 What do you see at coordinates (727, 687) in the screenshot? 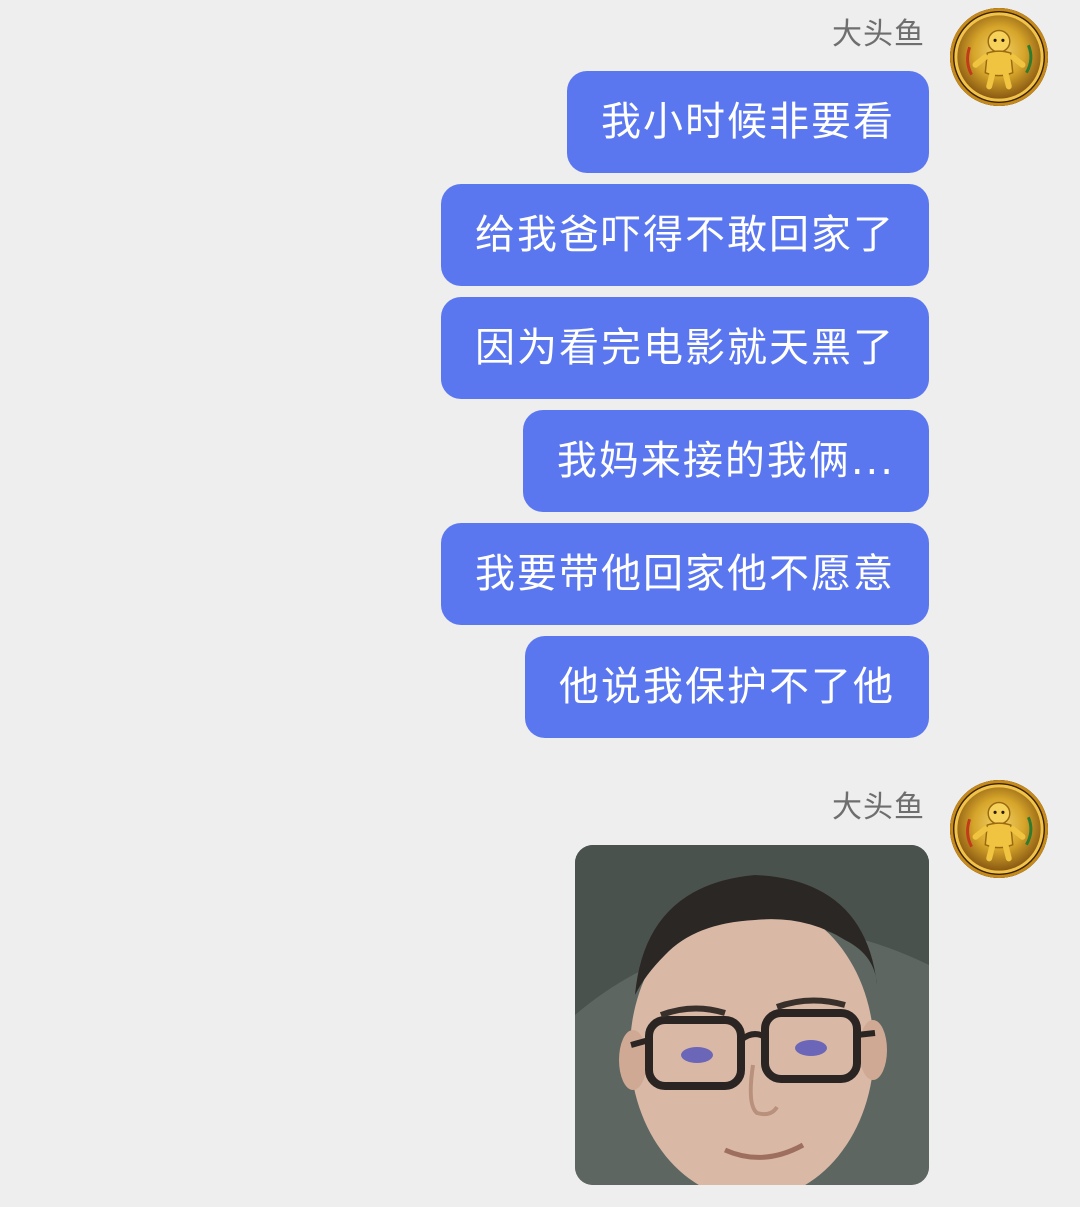
I see `message-bubble: 他说我保护不了他` at bounding box center [727, 687].